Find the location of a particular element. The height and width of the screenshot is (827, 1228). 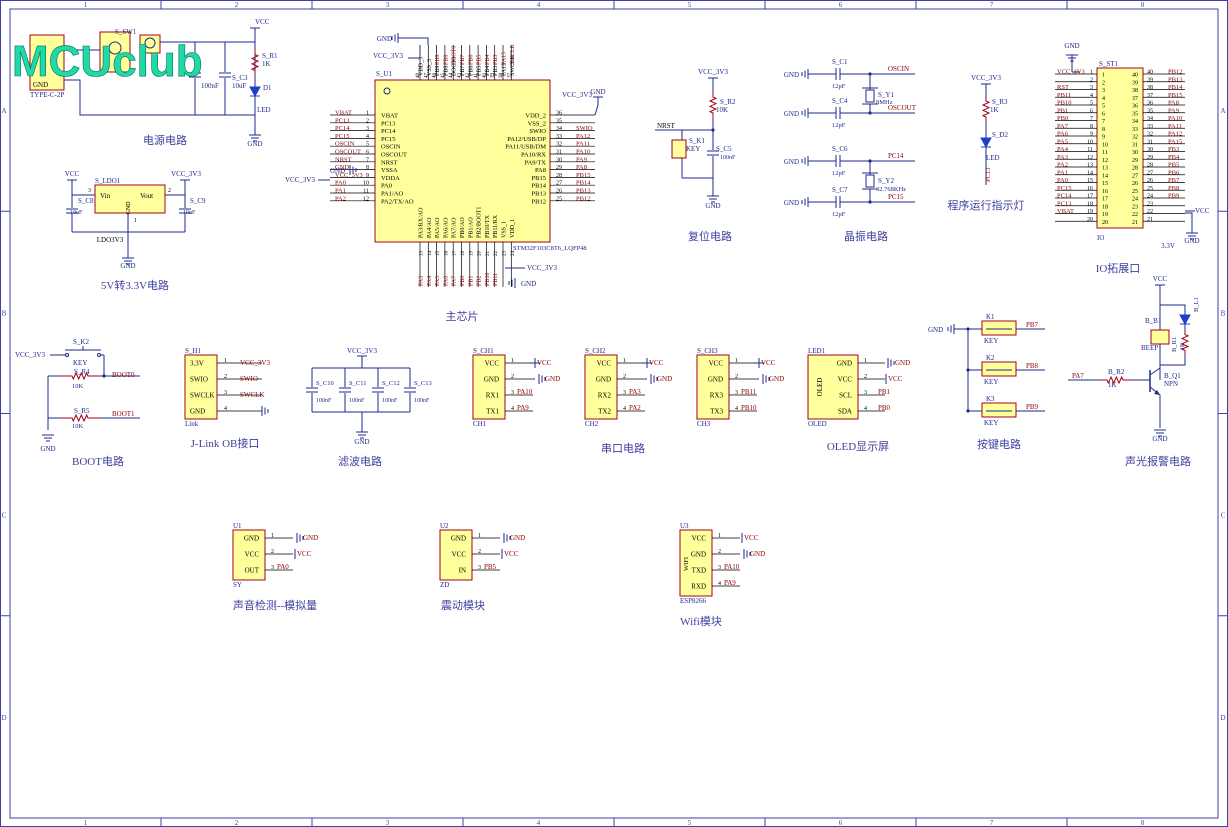

pin-number: 48 is located at coordinates (418, 76).